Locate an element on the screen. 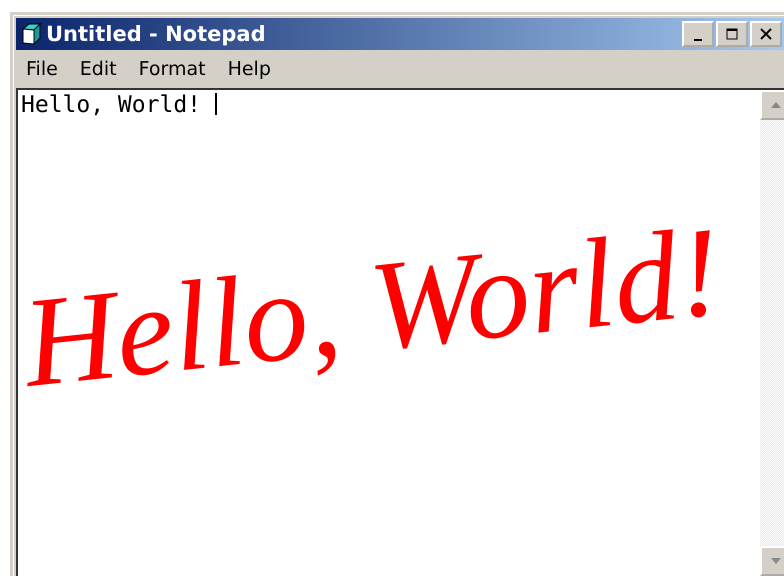 This screenshot has width=784, height=576. notepad-icon is located at coordinates (31, 34).